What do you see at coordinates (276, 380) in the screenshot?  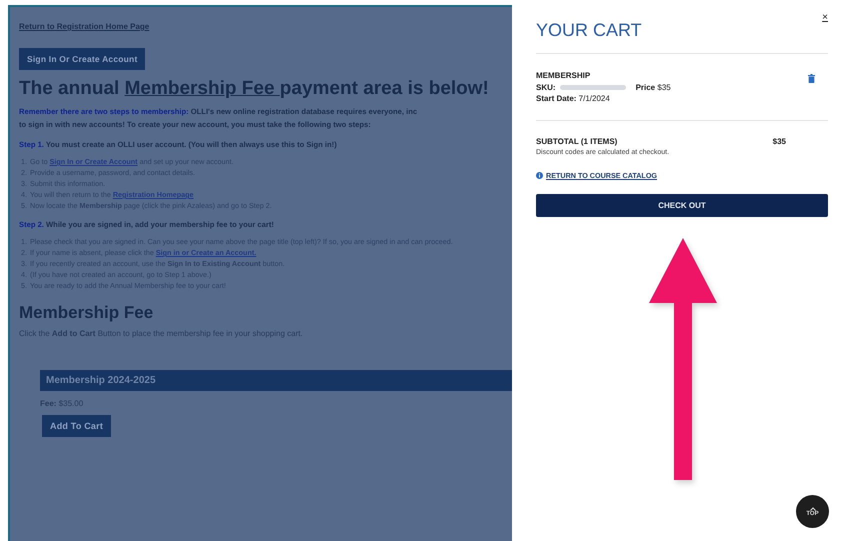 I see `product-title-bar: Membership 2024-2025` at bounding box center [276, 380].